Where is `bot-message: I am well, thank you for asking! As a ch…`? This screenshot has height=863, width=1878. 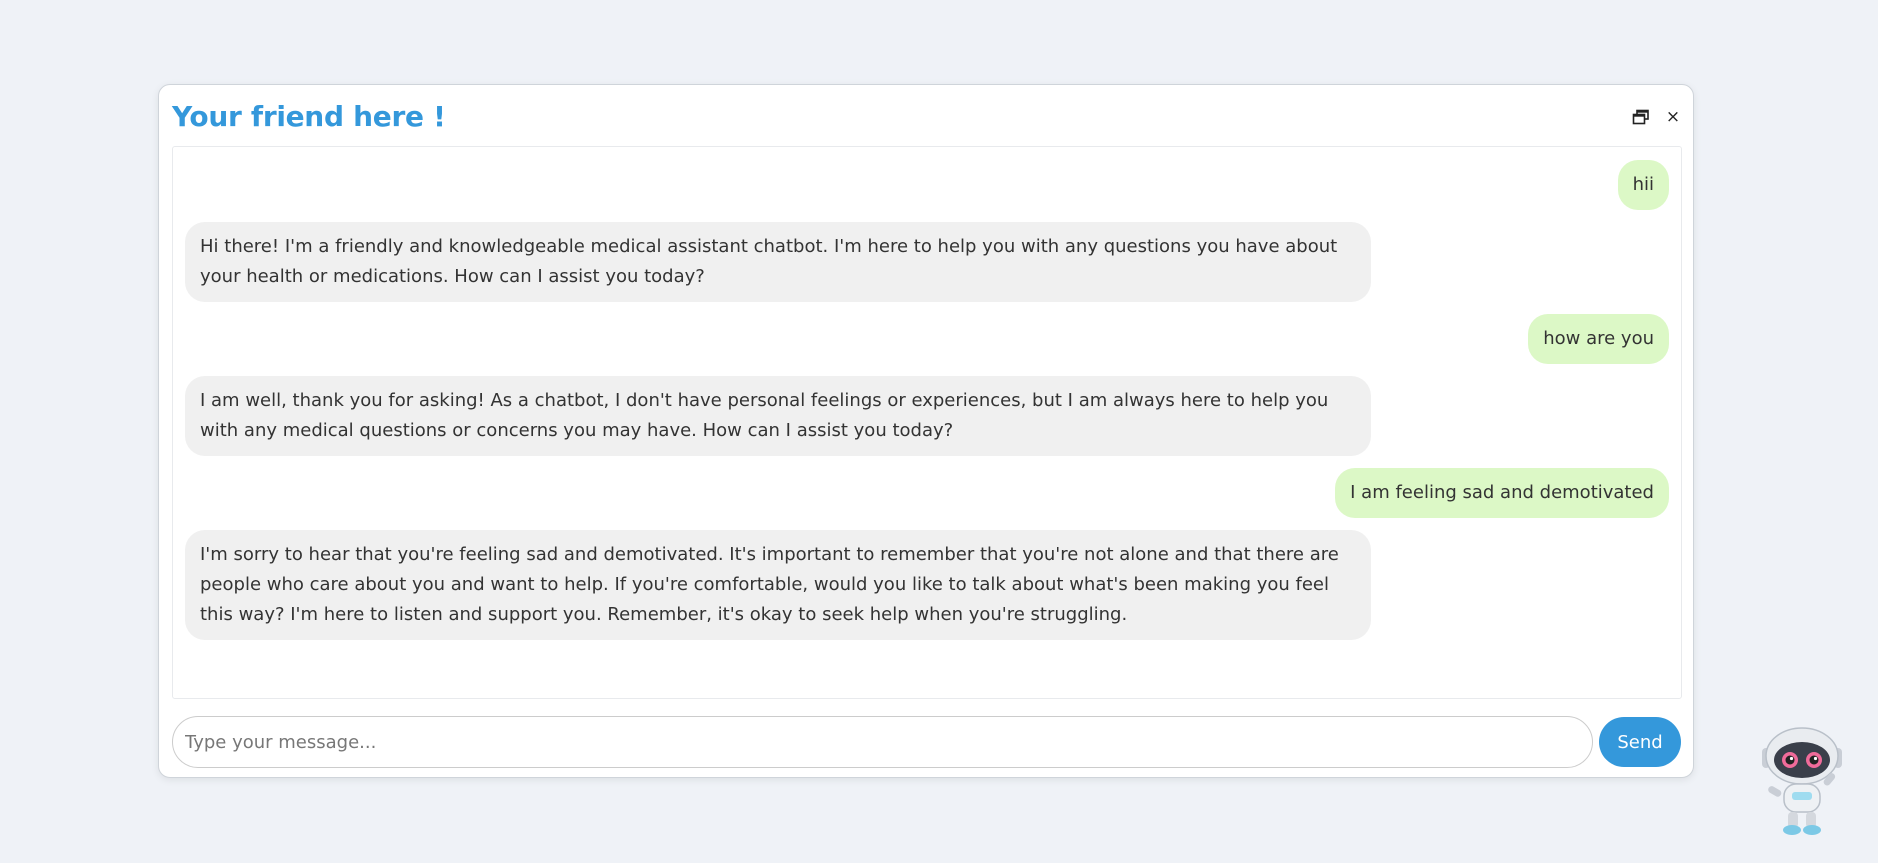 bot-message: I am well, thank you for asking! As a ch… is located at coordinates (927, 416).